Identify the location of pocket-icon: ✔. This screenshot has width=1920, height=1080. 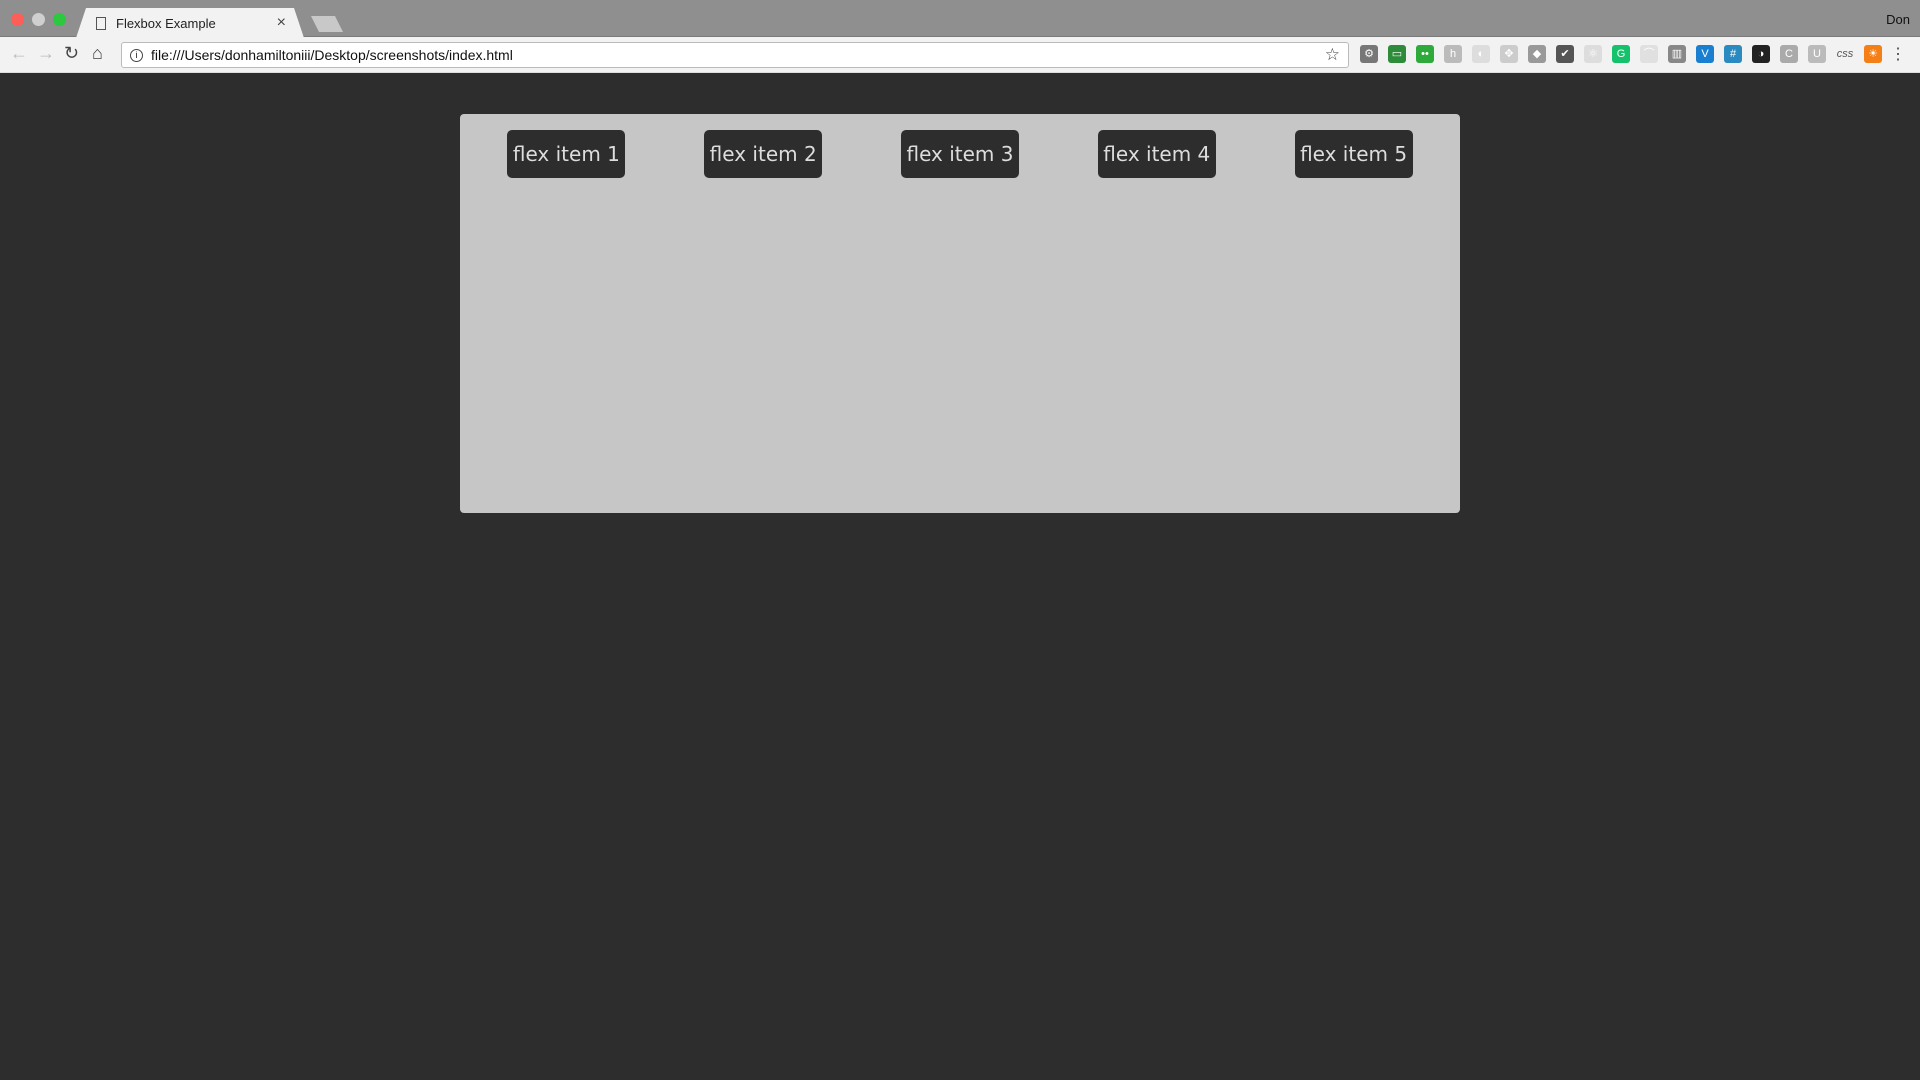
(1565, 54).